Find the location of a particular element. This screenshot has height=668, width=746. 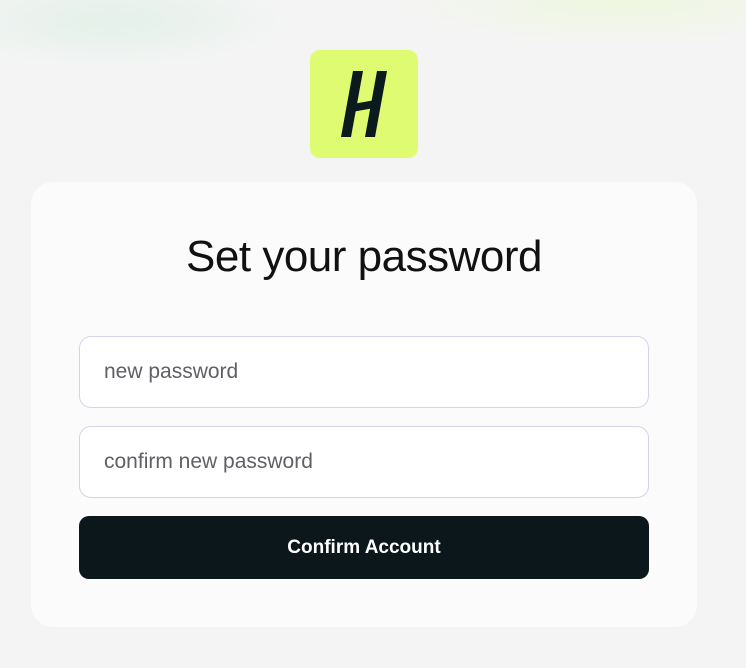

confirm-password-input is located at coordinates (364, 462).